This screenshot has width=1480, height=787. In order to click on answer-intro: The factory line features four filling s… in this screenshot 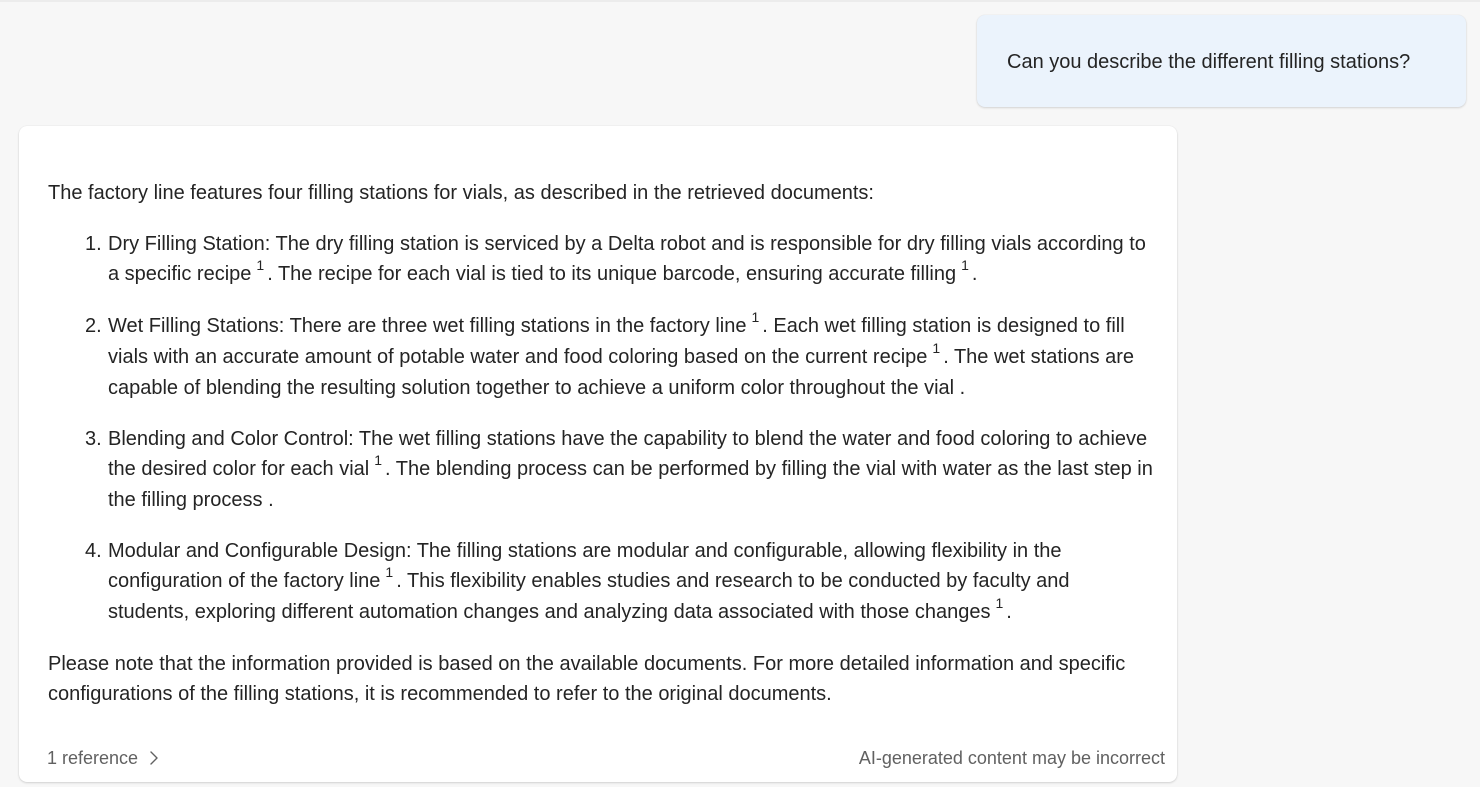, I will do `click(461, 193)`.